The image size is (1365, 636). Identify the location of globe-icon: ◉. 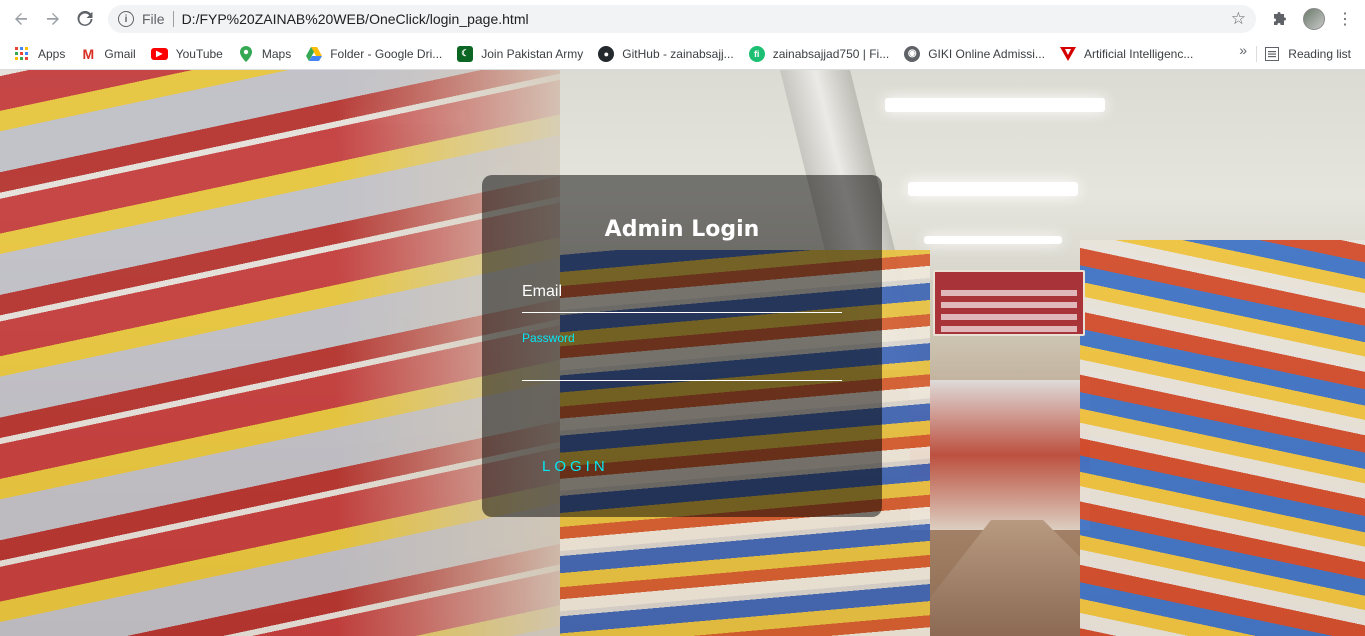
(912, 53).